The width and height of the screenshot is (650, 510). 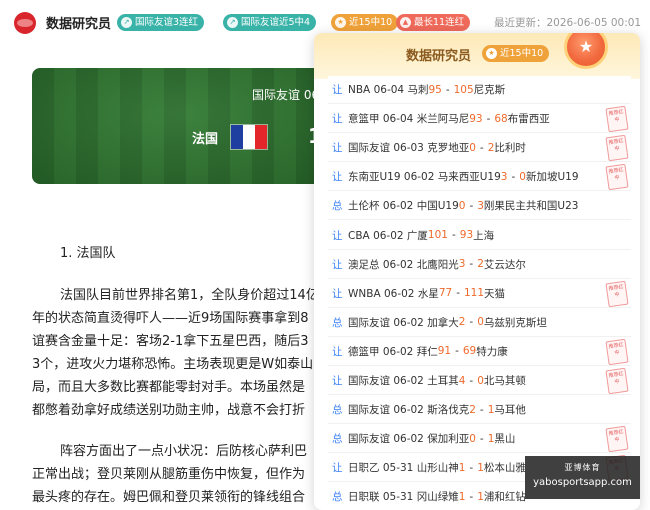 I want to click on match-banner: 国际友谊 06 法国 1, so click(x=180, y=126).